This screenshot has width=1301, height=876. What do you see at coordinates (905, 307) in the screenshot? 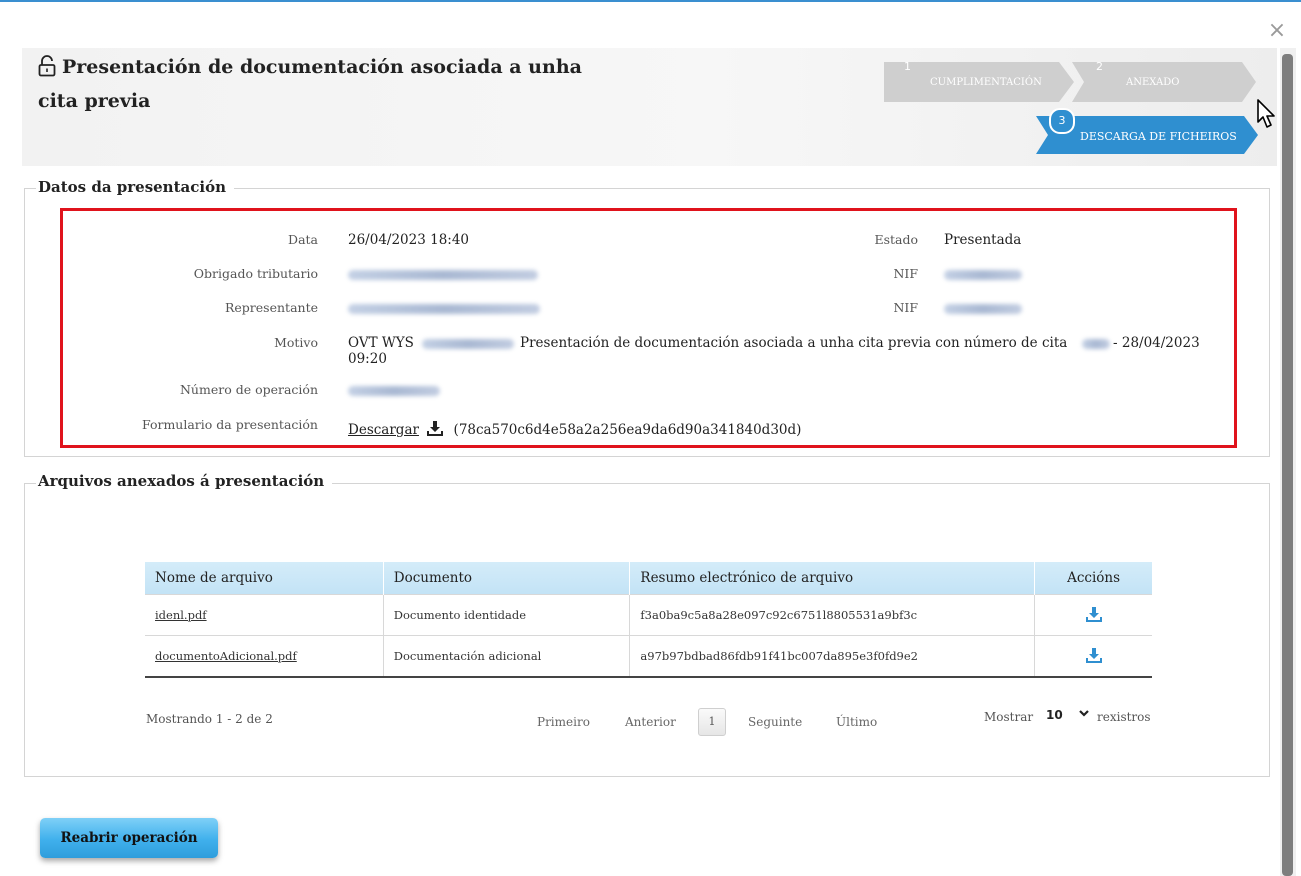
I see `nif2-label: NIF` at bounding box center [905, 307].